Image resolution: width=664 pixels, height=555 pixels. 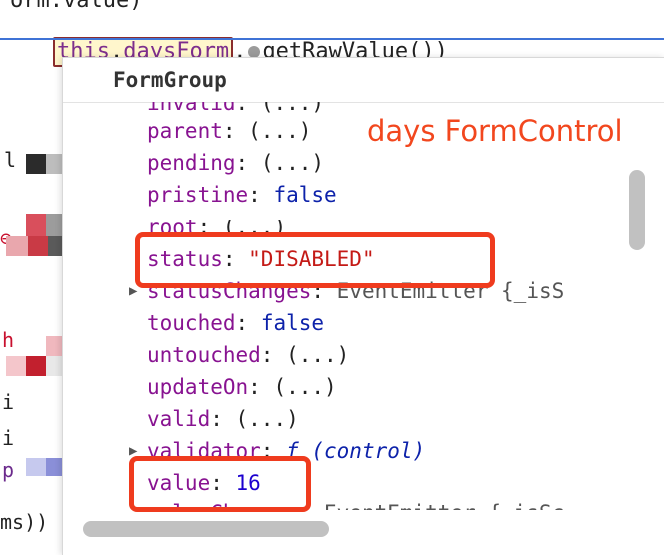 What do you see at coordinates (191, 323) in the screenshot?
I see `property-key: touched` at bounding box center [191, 323].